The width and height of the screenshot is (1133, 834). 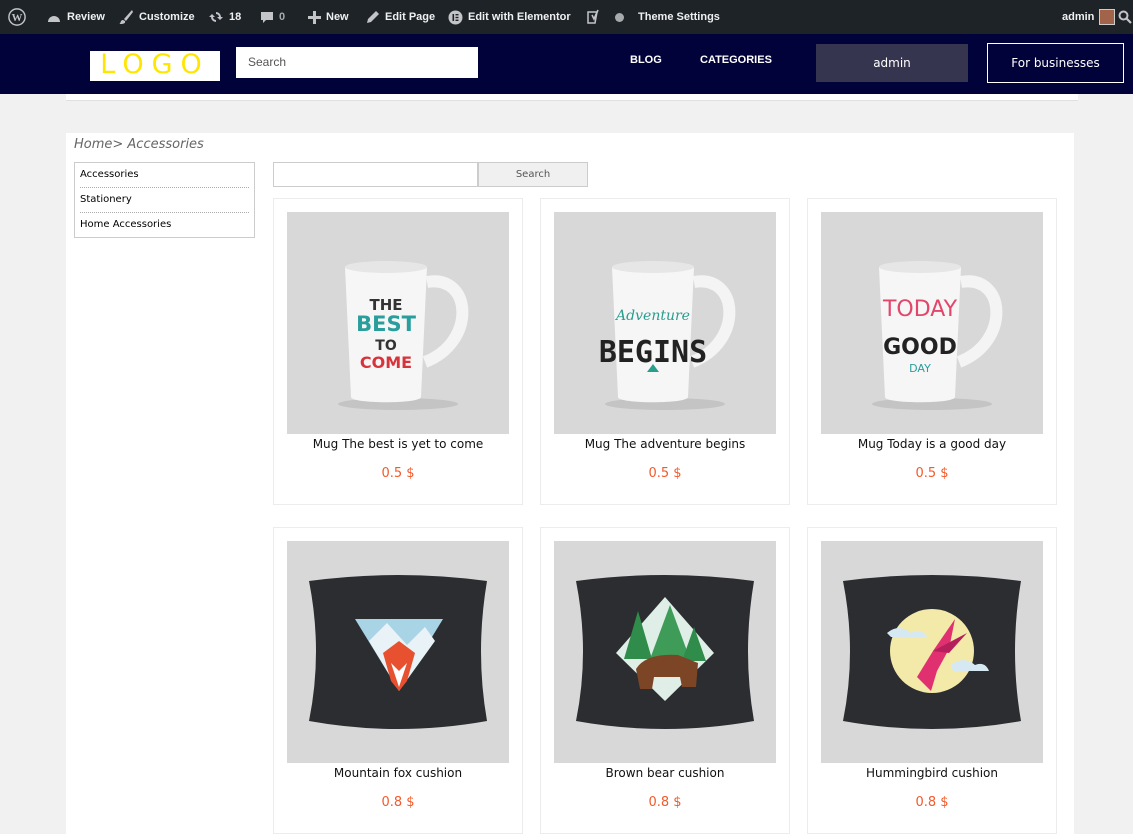 I want to click on nav-blog: BLOG, so click(x=646, y=60).